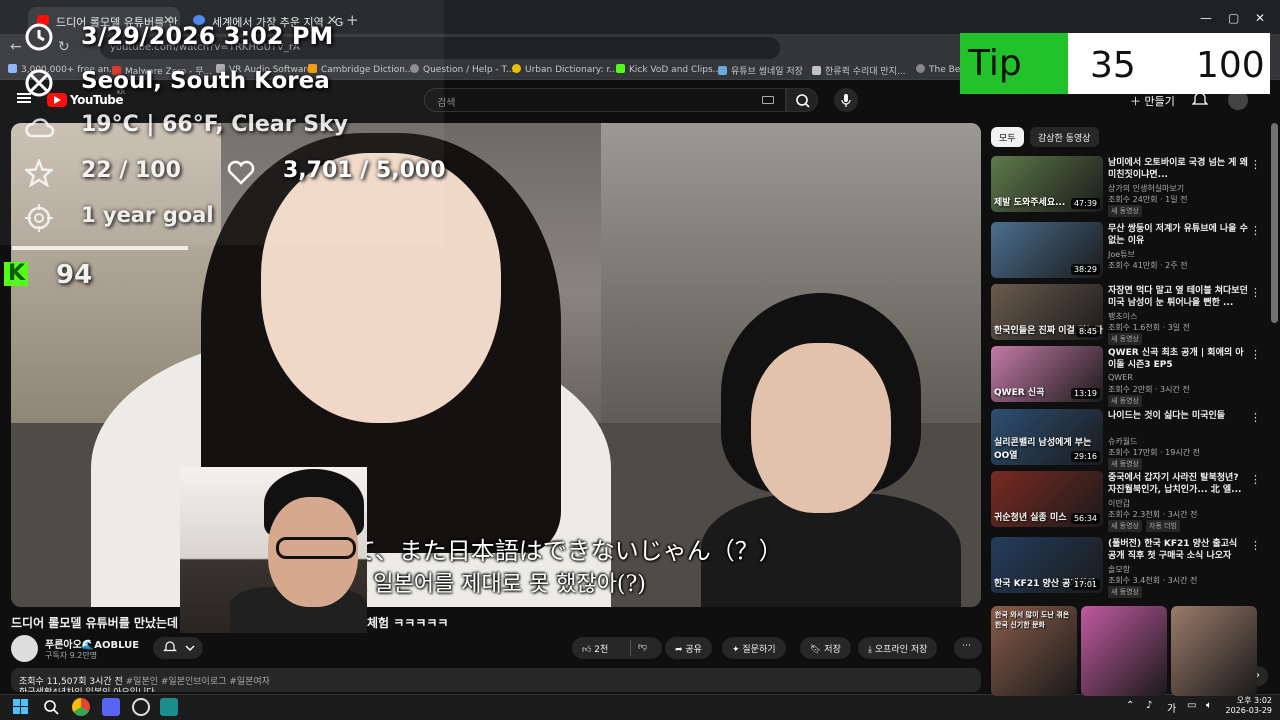 The height and width of the screenshot is (720, 1280). Describe the element at coordinates (92, 643) in the screenshot. I see `channel-name: 푸른아오🌊AOBLUE` at that location.